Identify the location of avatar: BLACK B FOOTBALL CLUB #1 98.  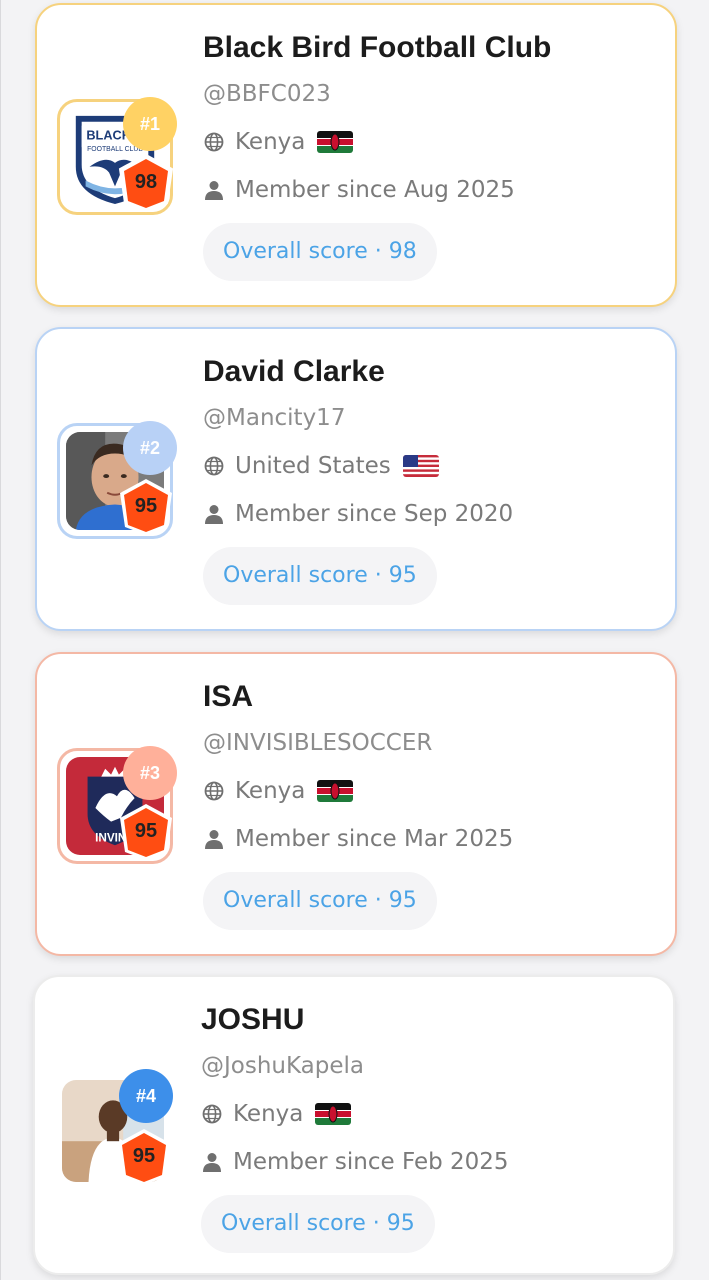
(117, 157).